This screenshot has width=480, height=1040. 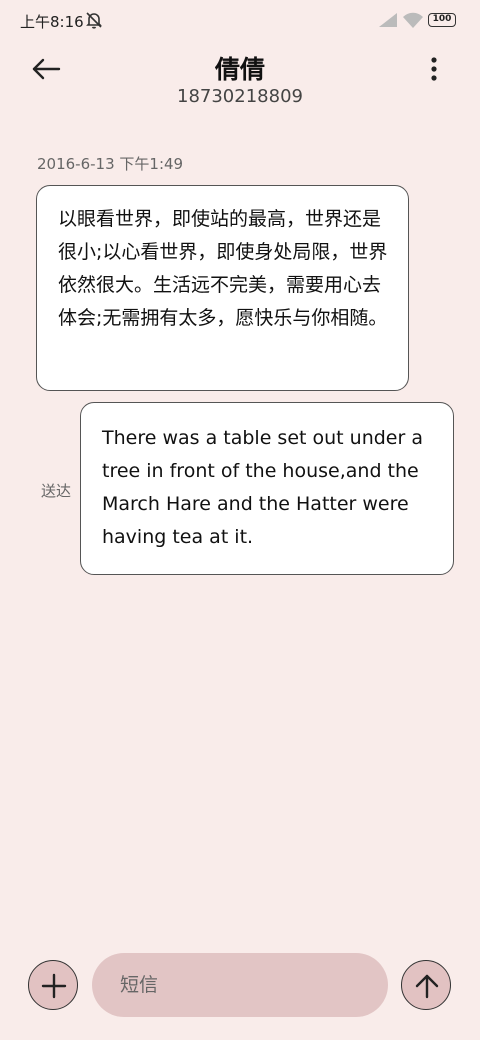 I want to click on plus-icon, so click(x=54, y=986).